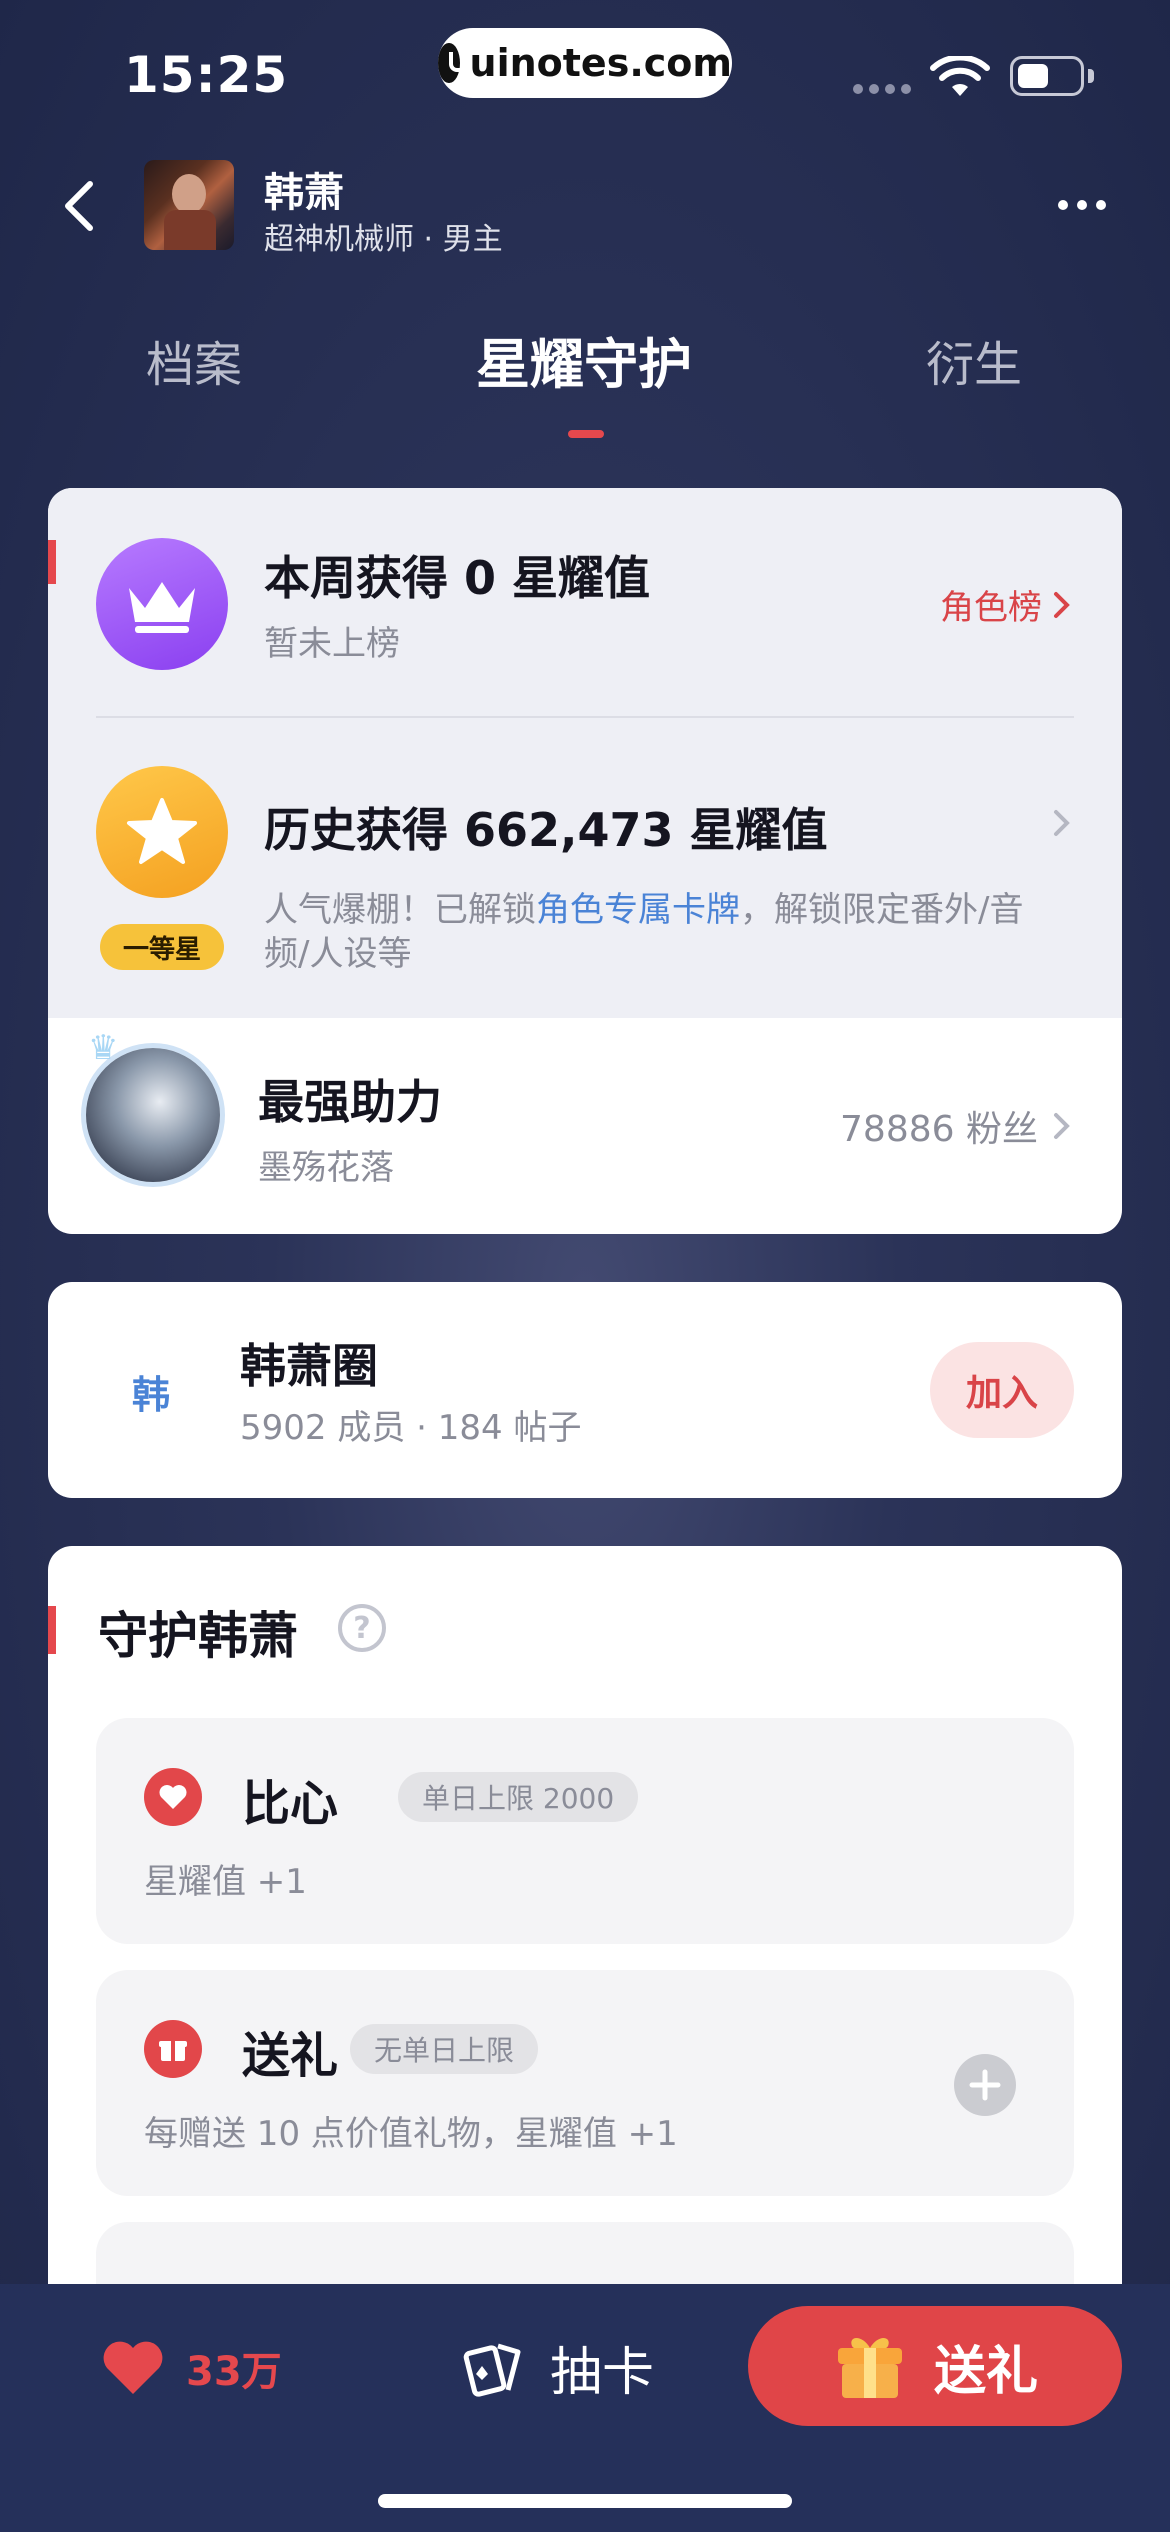 Image resolution: width=1170 pixels, height=2532 pixels. I want to click on task-partial, so click(585, 2254).